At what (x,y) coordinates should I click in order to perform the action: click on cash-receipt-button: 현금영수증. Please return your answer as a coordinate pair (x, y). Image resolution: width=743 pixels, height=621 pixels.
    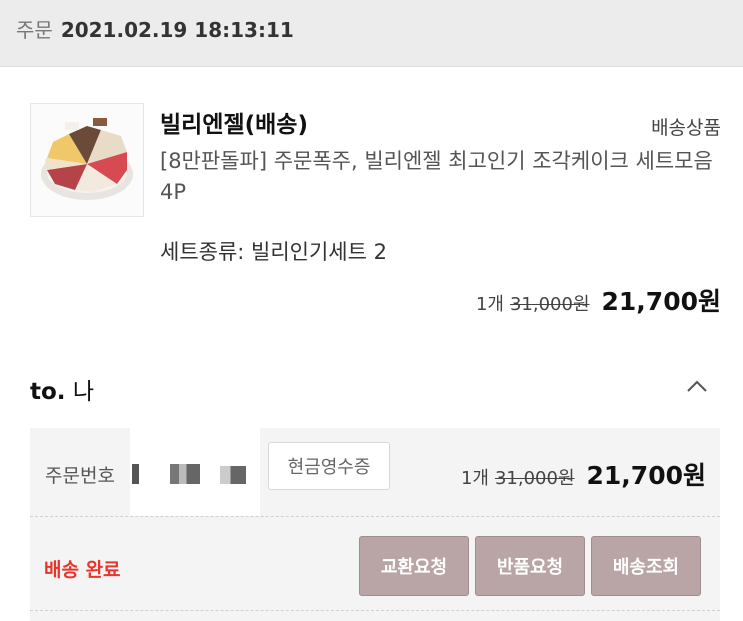
    Looking at the image, I should click on (329, 466).